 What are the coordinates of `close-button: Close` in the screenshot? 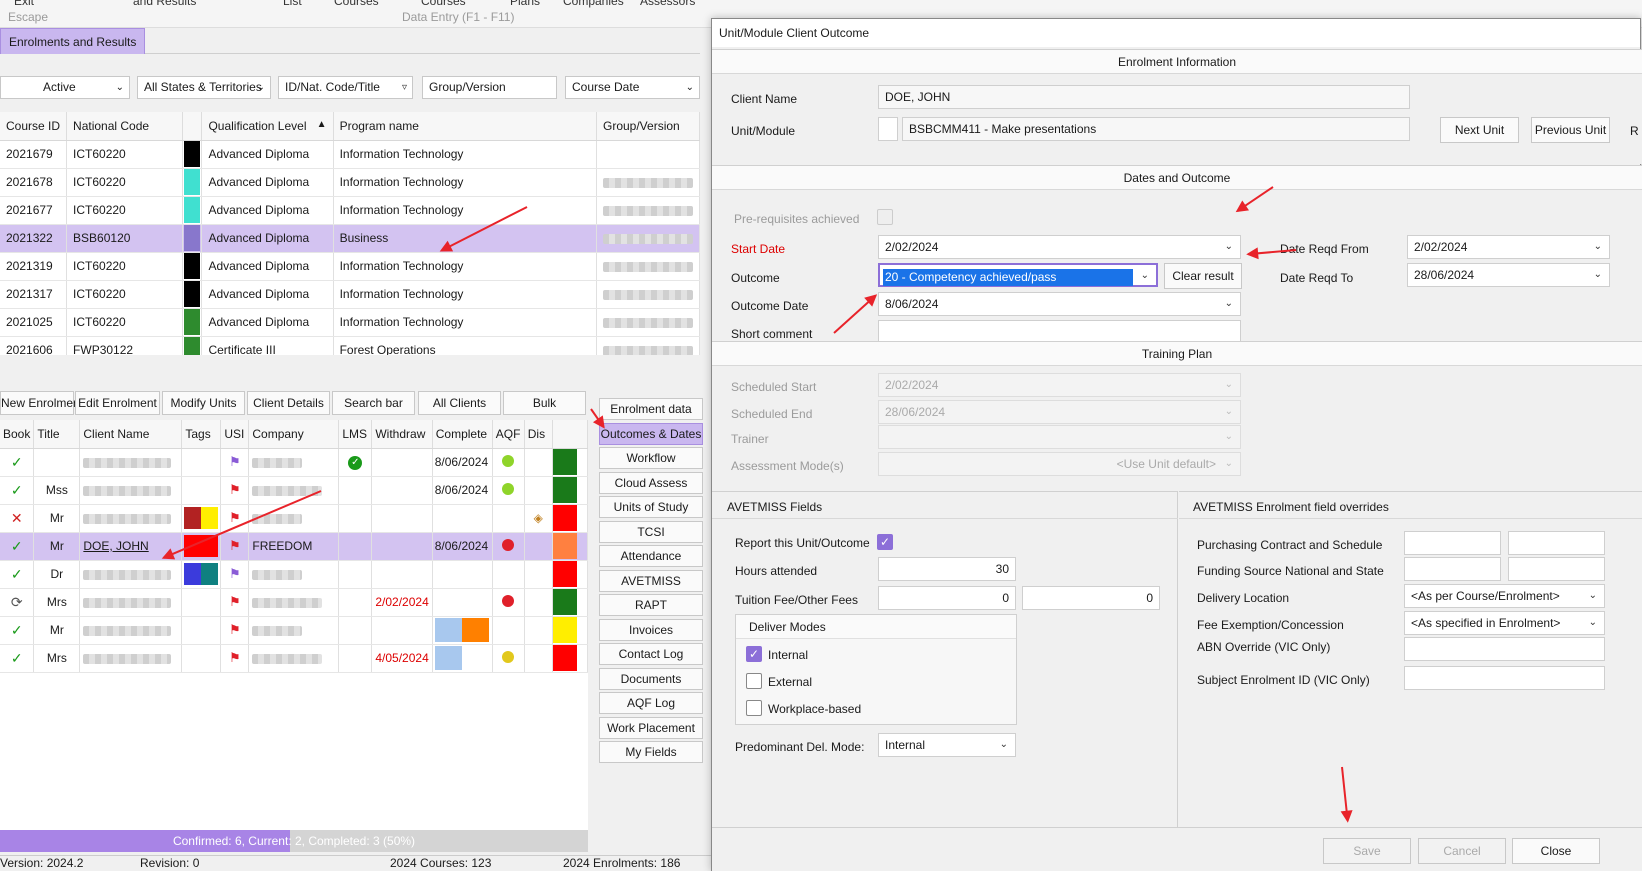 It's located at (1556, 851).